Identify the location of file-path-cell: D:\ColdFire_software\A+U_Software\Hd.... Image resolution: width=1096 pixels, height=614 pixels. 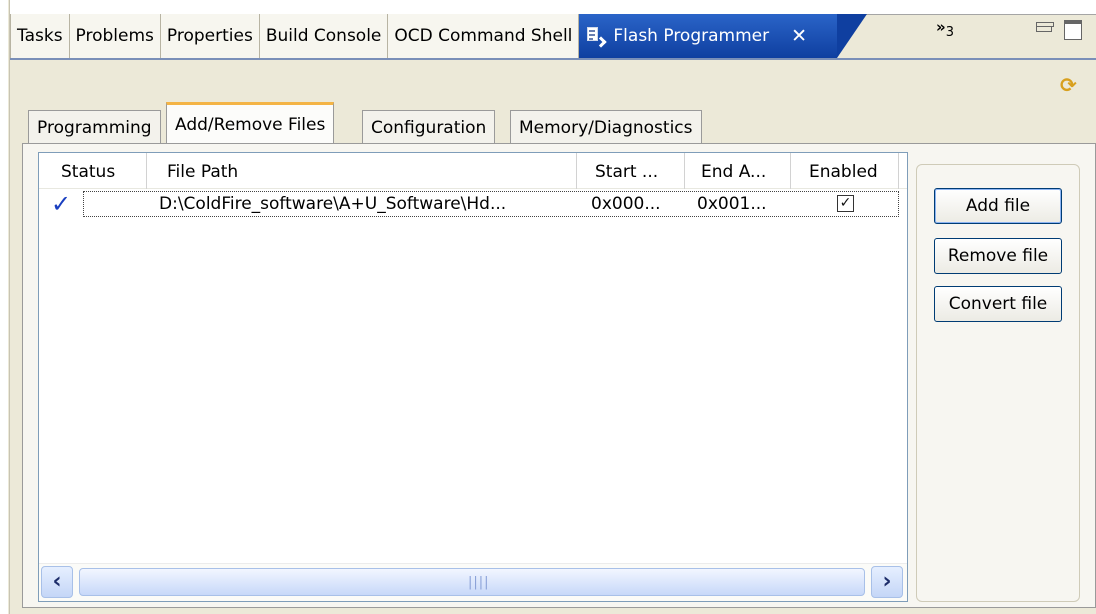
(333, 204).